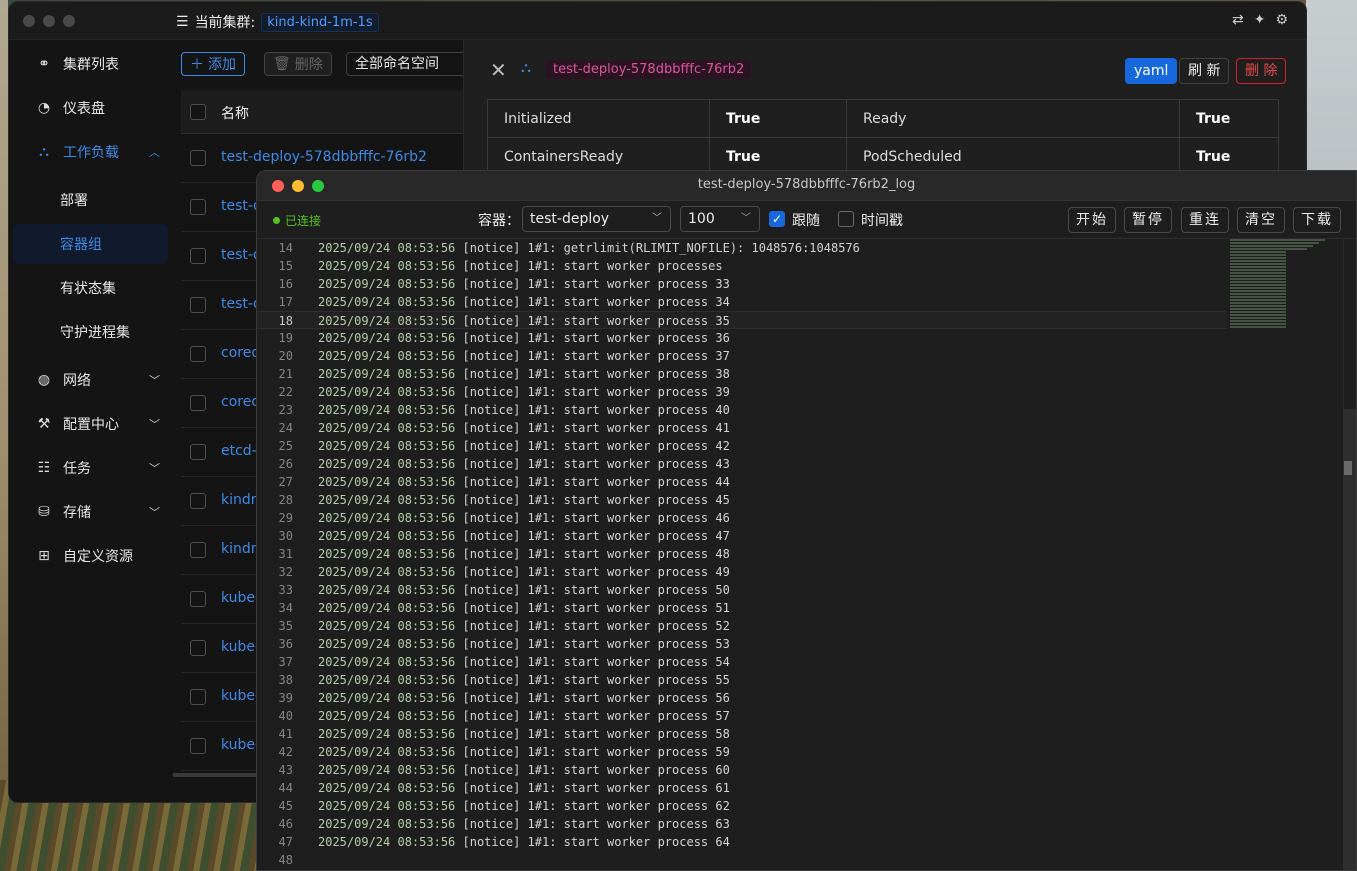 This screenshot has width=1357, height=871. What do you see at coordinates (625, 266) in the screenshot?
I see `log-message: 1#1: start worker processes` at bounding box center [625, 266].